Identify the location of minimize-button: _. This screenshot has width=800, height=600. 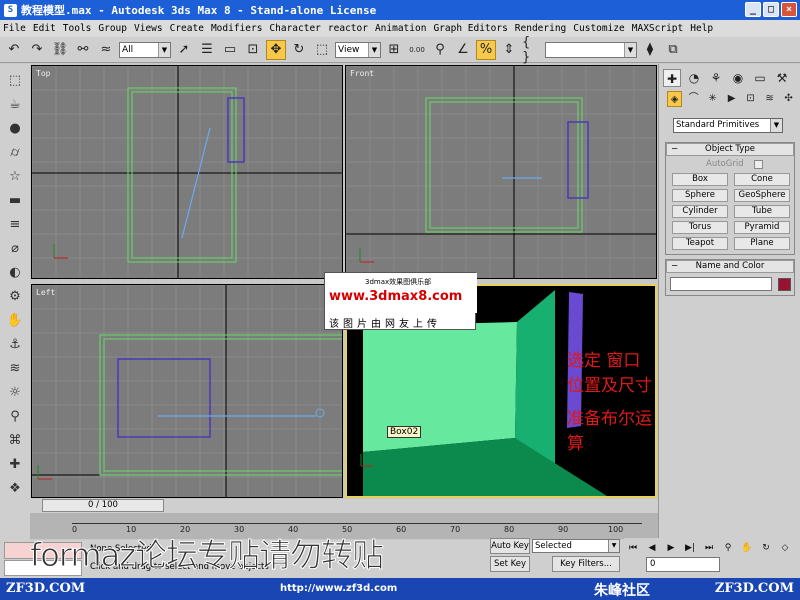
(753, 9).